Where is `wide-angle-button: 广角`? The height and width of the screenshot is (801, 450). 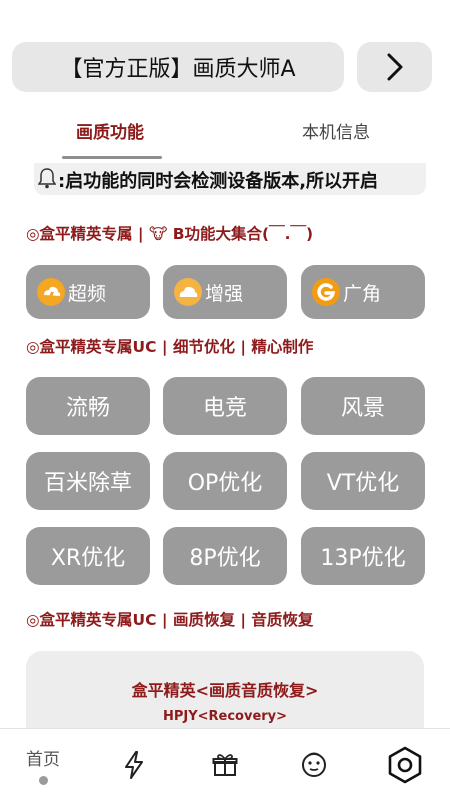
wide-angle-button: 广角 is located at coordinates (363, 292).